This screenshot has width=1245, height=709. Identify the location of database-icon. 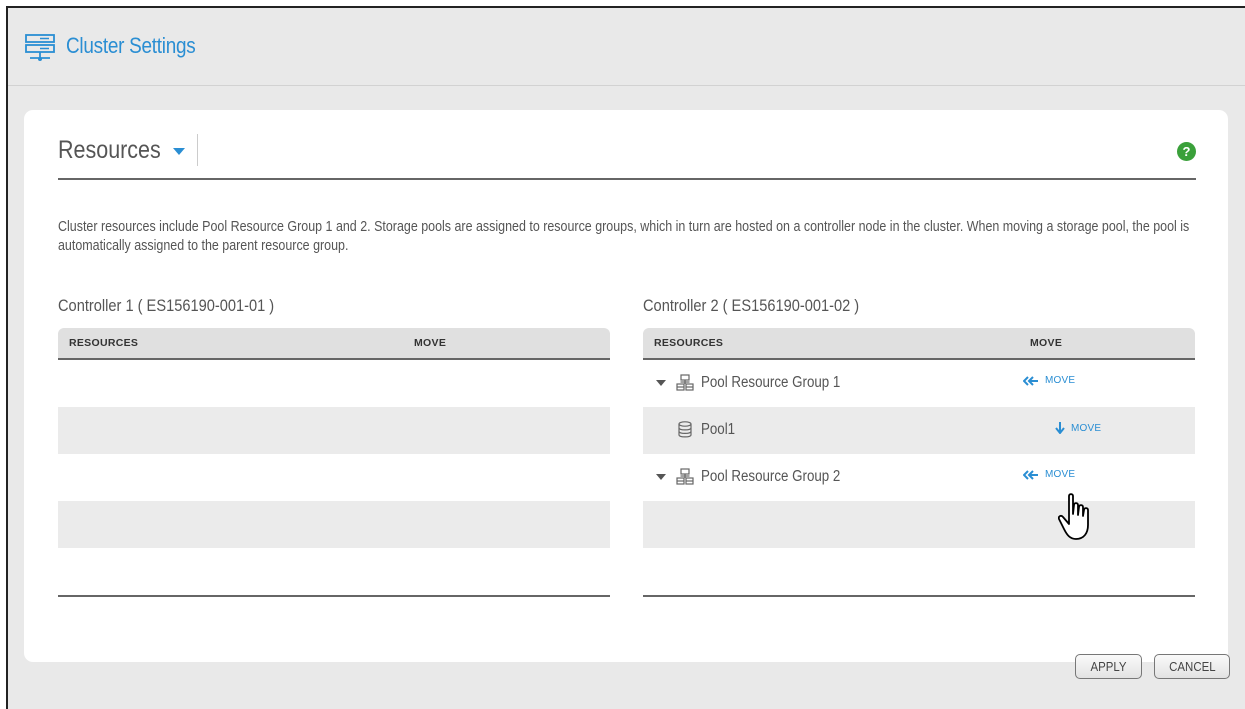
(685, 429).